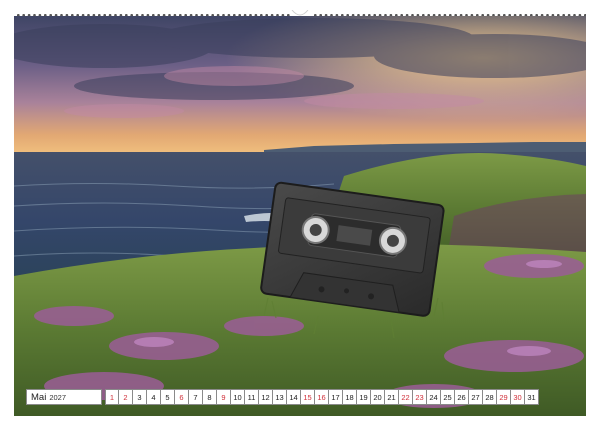 This screenshot has width=600, height=432. Describe the element at coordinates (210, 397) in the screenshot. I see `day-cell: 8` at that location.